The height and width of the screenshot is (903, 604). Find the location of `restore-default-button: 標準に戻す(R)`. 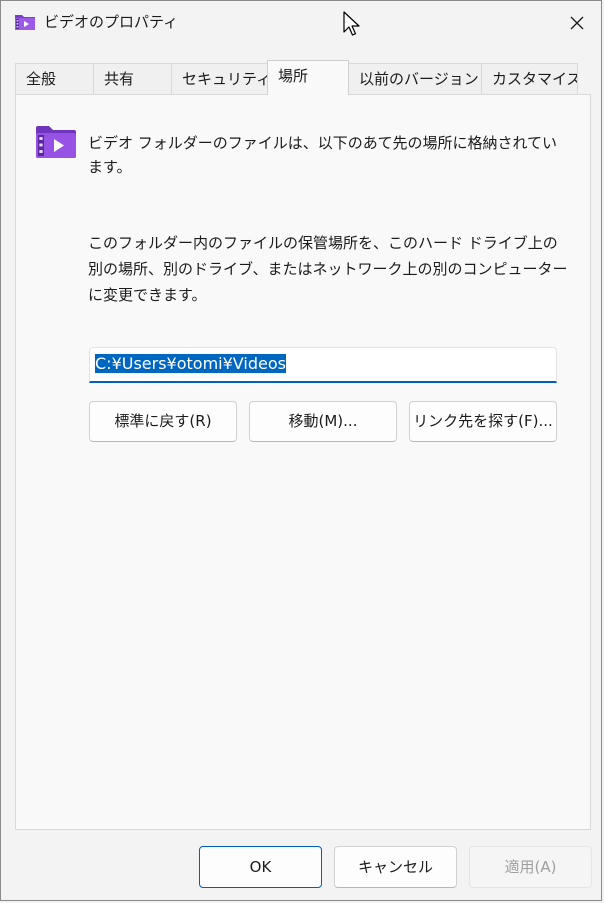

restore-default-button: 標準に戻す(R) is located at coordinates (163, 421).